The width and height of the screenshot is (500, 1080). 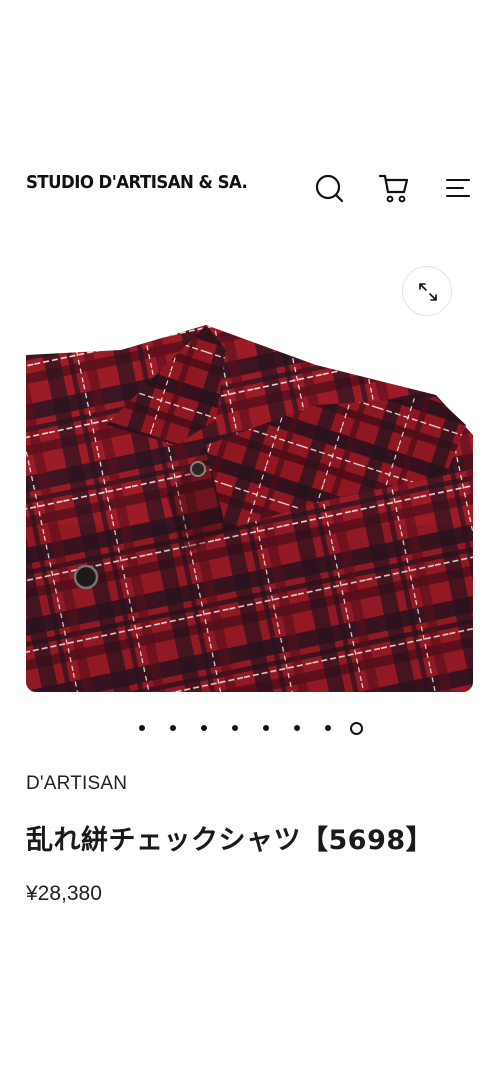 I want to click on expand-image-button, so click(x=427, y=291).